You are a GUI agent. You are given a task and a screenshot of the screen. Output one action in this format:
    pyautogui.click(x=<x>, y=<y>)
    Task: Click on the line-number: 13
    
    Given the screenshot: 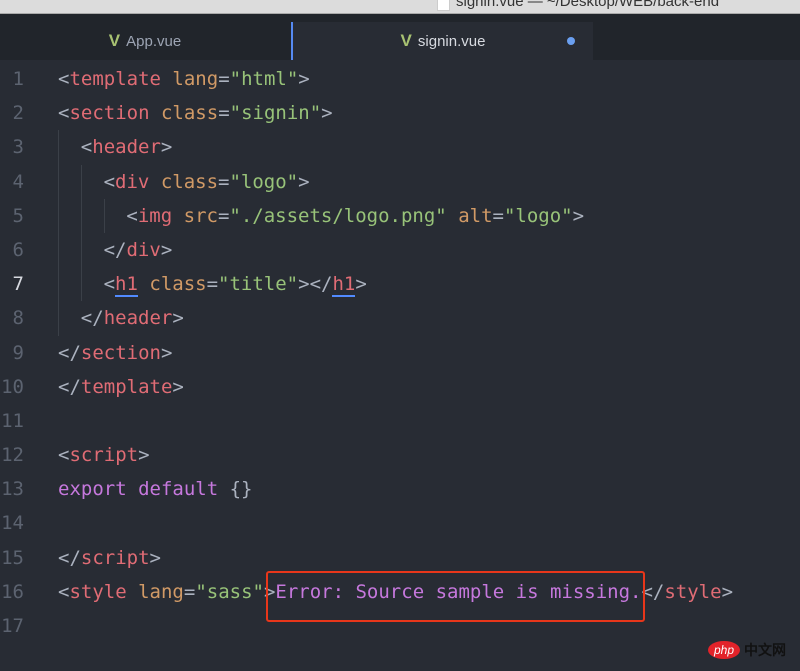 What is the action you would take?
    pyautogui.click(x=12, y=489)
    